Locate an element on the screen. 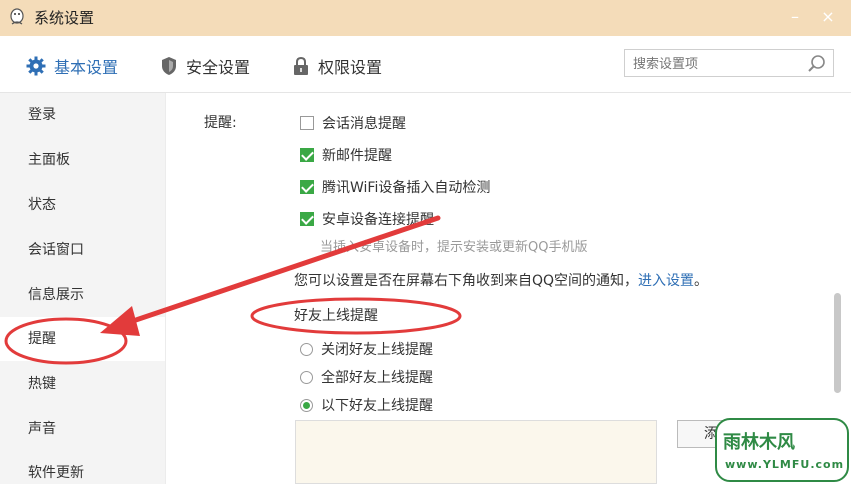 Image resolution: width=851 pixels, height=495 pixels. sidebar-item-sound: 声音 is located at coordinates (82, 429).